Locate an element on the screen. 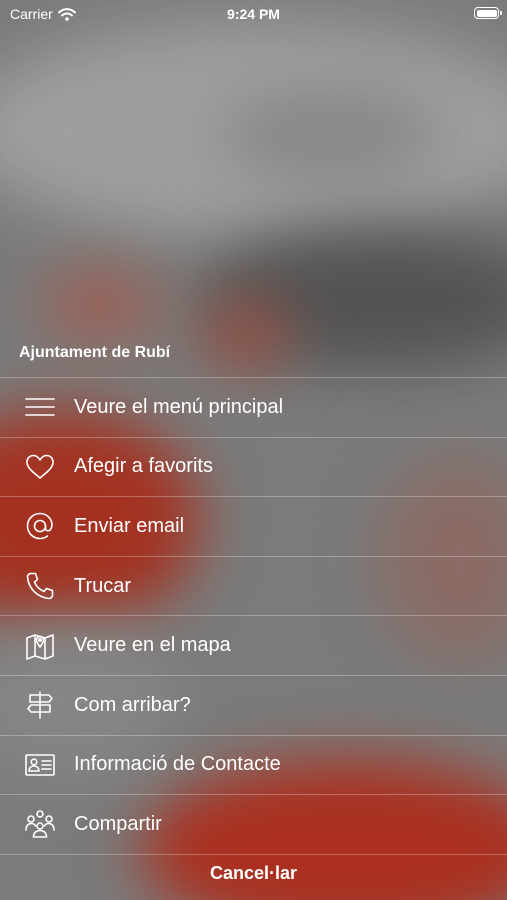 The image size is (507, 900). phone-icon is located at coordinates (40, 586).